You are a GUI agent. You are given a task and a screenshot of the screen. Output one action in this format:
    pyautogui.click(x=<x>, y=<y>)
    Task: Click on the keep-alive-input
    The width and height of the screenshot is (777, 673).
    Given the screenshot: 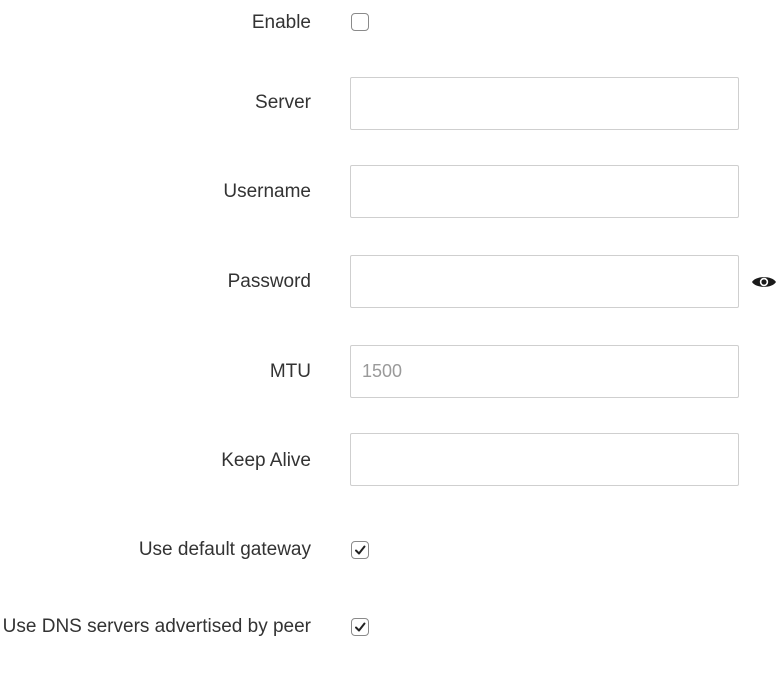 What is the action you would take?
    pyautogui.click(x=544, y=459)
    